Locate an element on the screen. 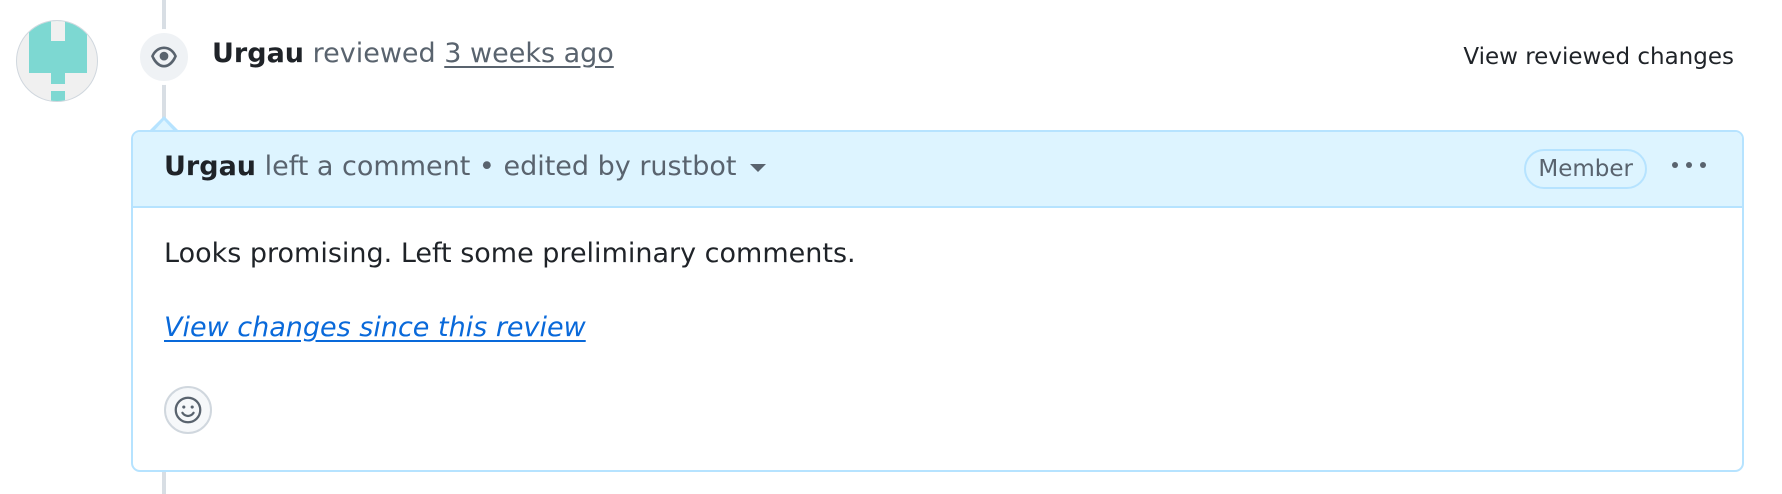 The image size is (1782, 494). identicon is located at coordinates (58, 61).